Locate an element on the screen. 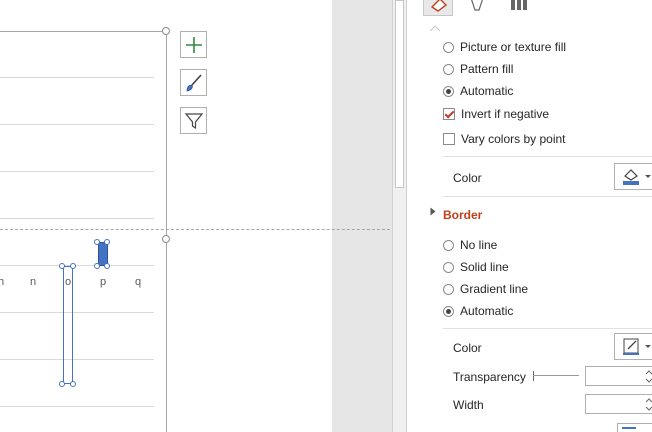  width-label: Width is located at coordinates (468, 405).